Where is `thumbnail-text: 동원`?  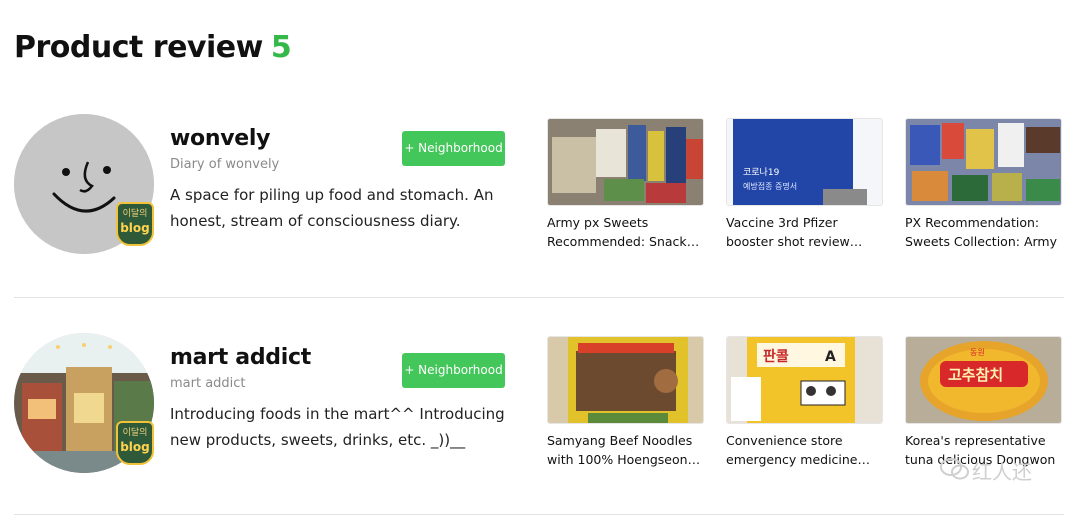 thumbnail-text: 동원 is located at coordinates (977, 352).